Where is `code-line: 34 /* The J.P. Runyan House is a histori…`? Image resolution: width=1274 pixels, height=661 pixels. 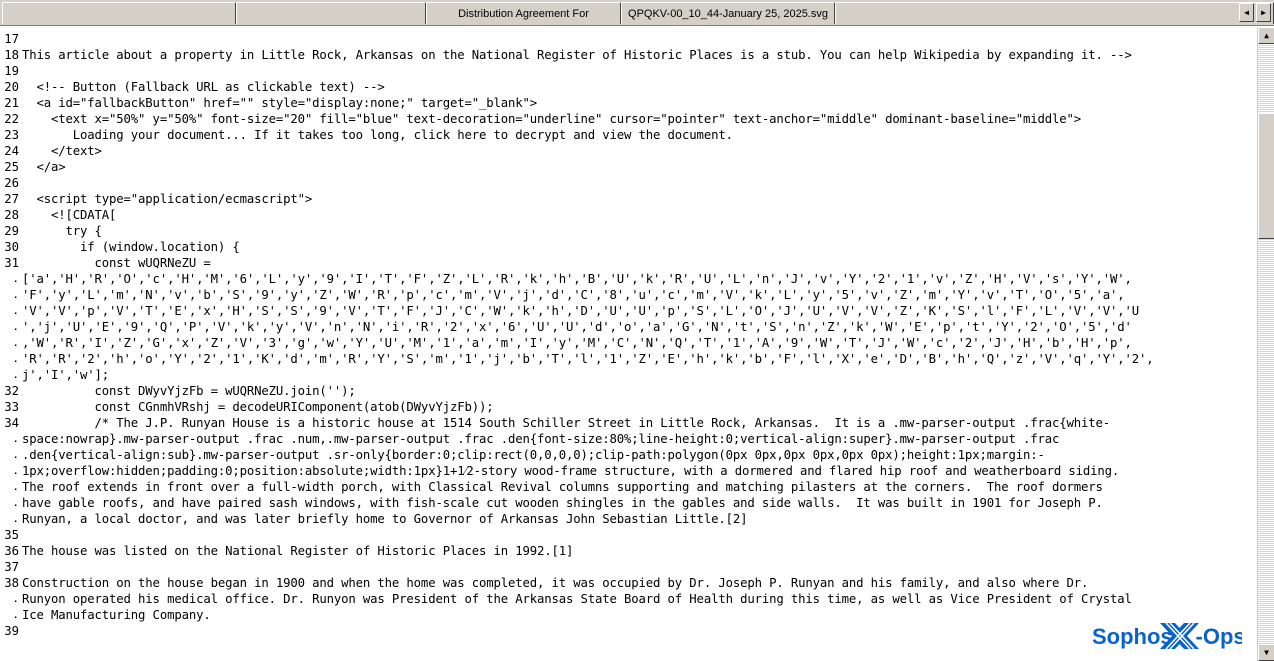 code-line: 34 /* The J.P. Runyan House is a histori… is located at coordinates (628, 423).